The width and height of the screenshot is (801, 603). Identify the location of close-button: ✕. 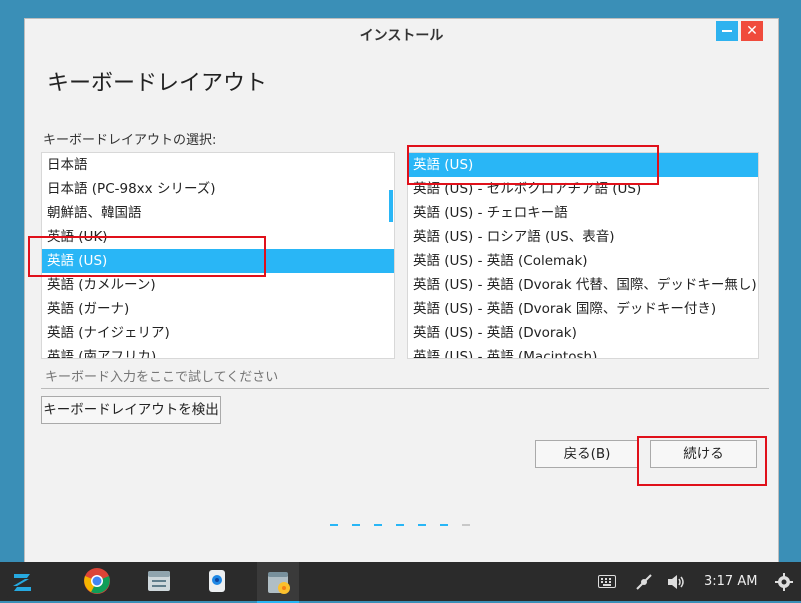
(752, 31).